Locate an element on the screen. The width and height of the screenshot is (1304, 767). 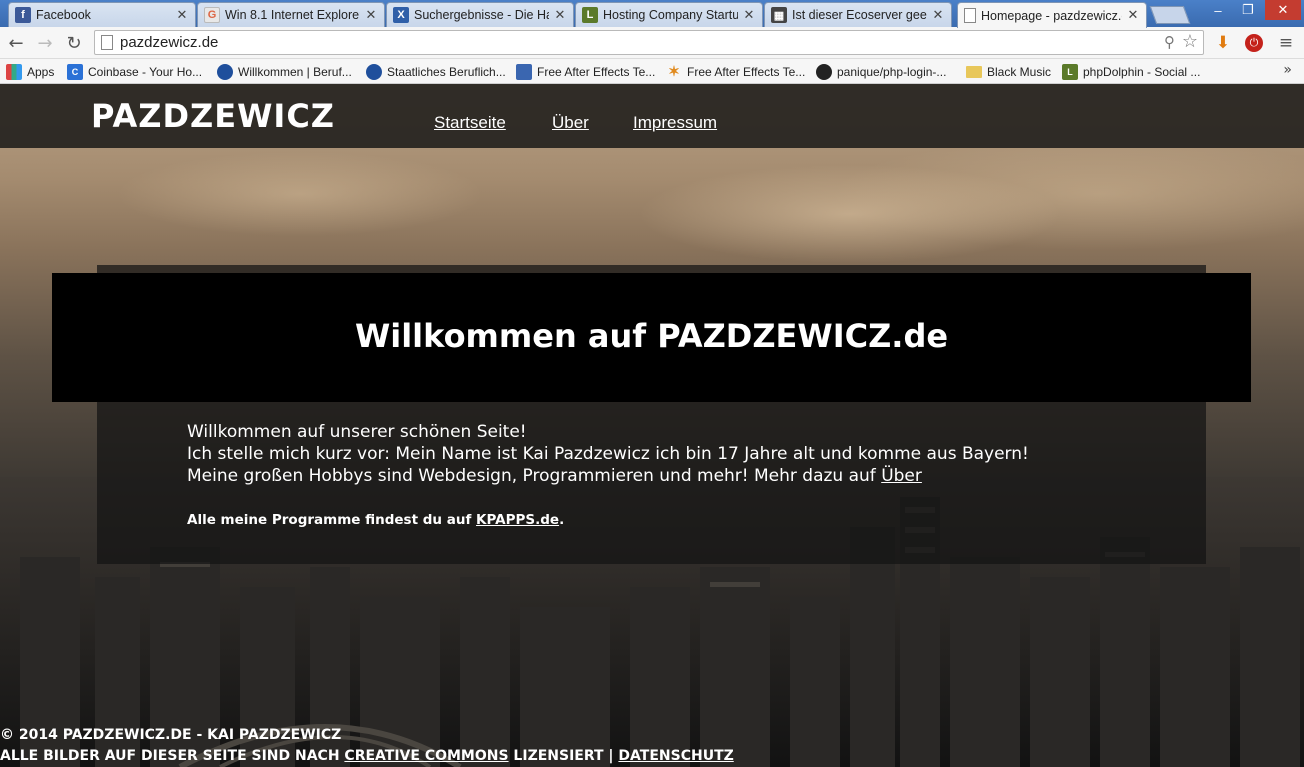
bookmark-black-music: Black Music is located at coordinates (1008, 71).